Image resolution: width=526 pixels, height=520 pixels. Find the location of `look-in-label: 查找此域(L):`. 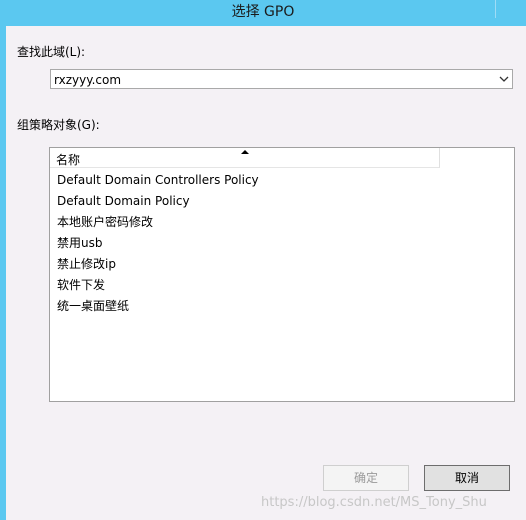

look-in-label: 查找此域(L): is located at coordinates (51, 52).